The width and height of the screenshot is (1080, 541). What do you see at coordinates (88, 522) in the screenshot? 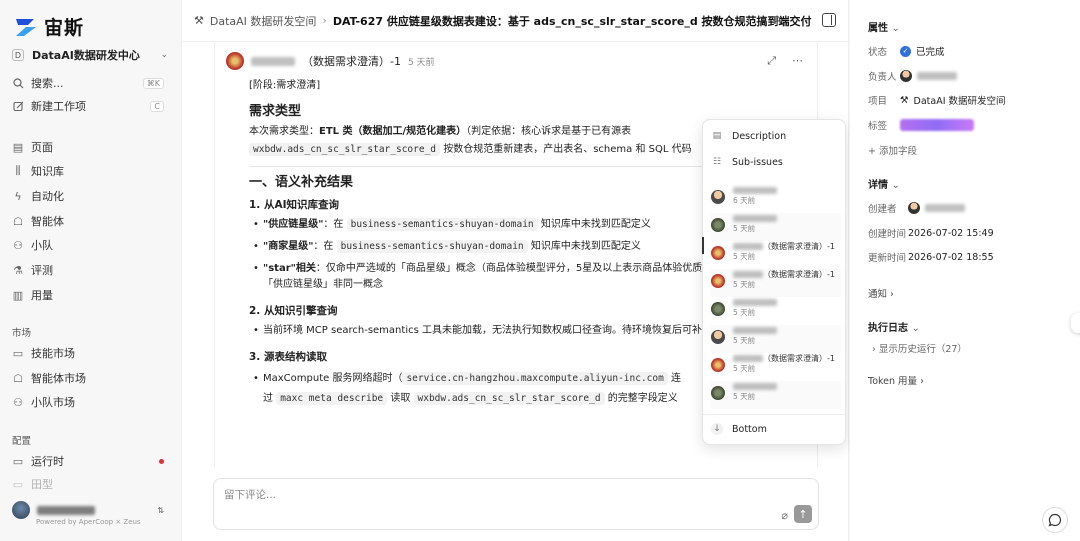
I see `powered-by: Powered by AperCoop × Zeus` at bounding box center [88, 522].